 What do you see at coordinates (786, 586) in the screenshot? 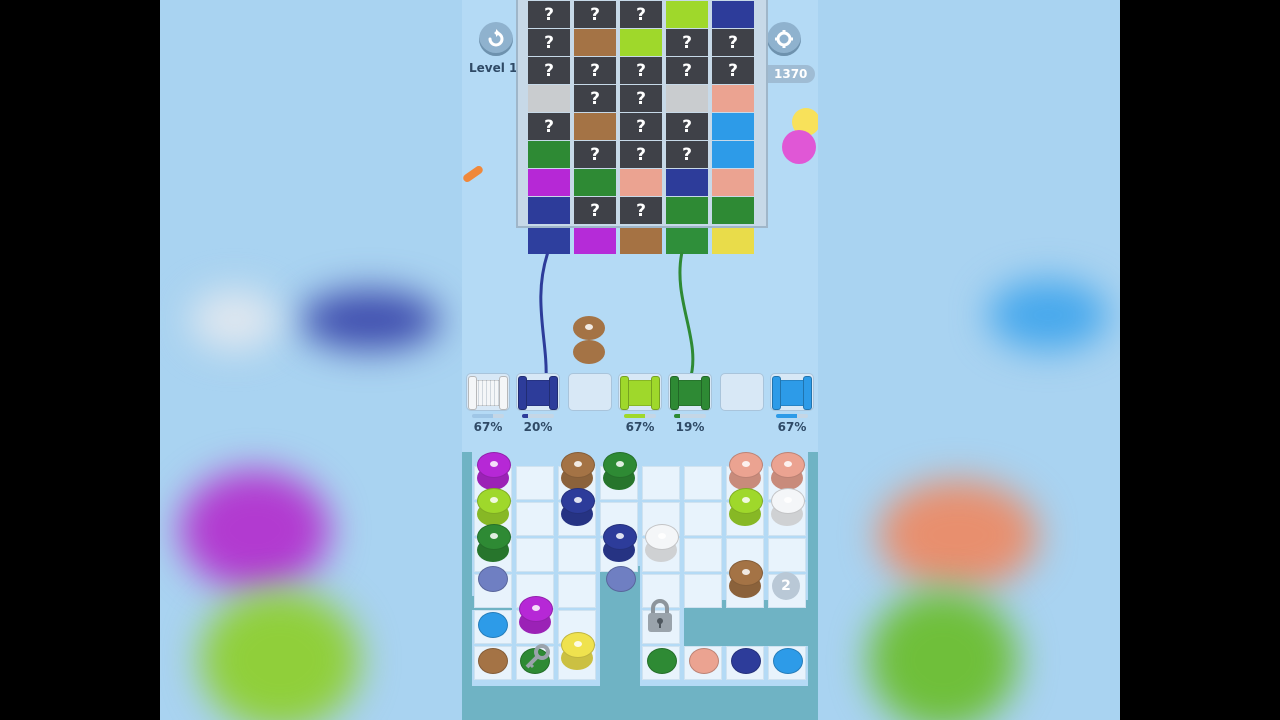
I see `stack-count-badge: 2` at bounding box center [786, 586].